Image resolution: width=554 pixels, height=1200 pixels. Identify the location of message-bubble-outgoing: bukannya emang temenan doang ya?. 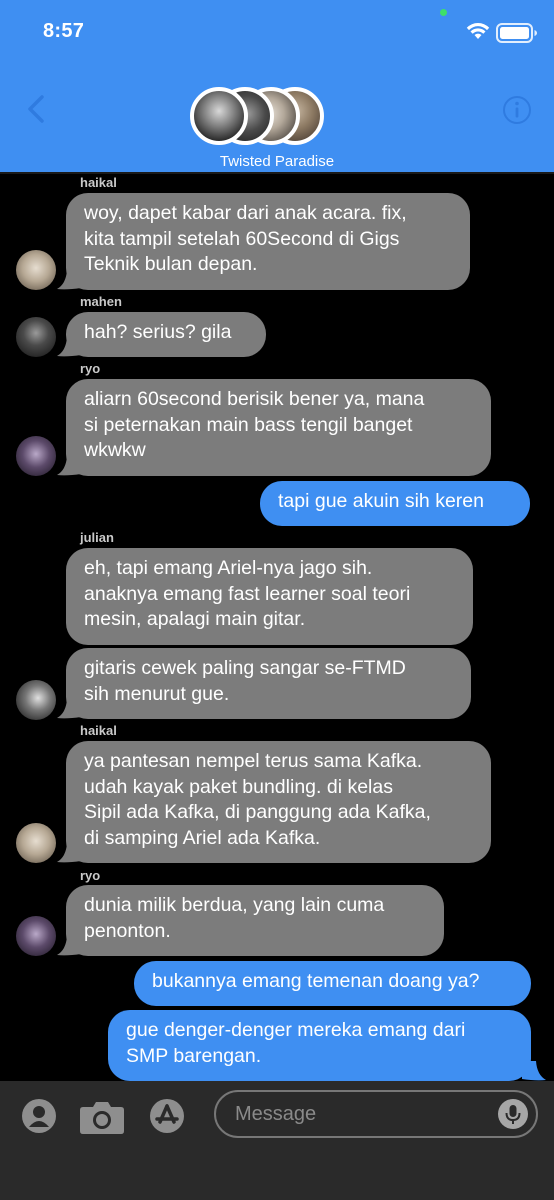
(332, 983).